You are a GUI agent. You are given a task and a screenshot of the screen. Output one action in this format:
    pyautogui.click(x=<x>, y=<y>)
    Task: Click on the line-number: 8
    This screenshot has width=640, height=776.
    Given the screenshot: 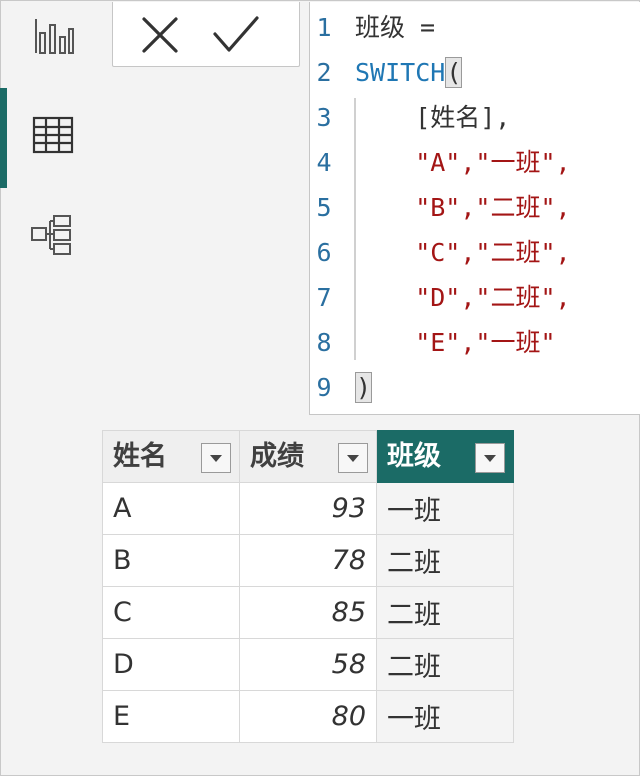 What is the action you would take?
    pyautogui.click(x=324, y=342)
    